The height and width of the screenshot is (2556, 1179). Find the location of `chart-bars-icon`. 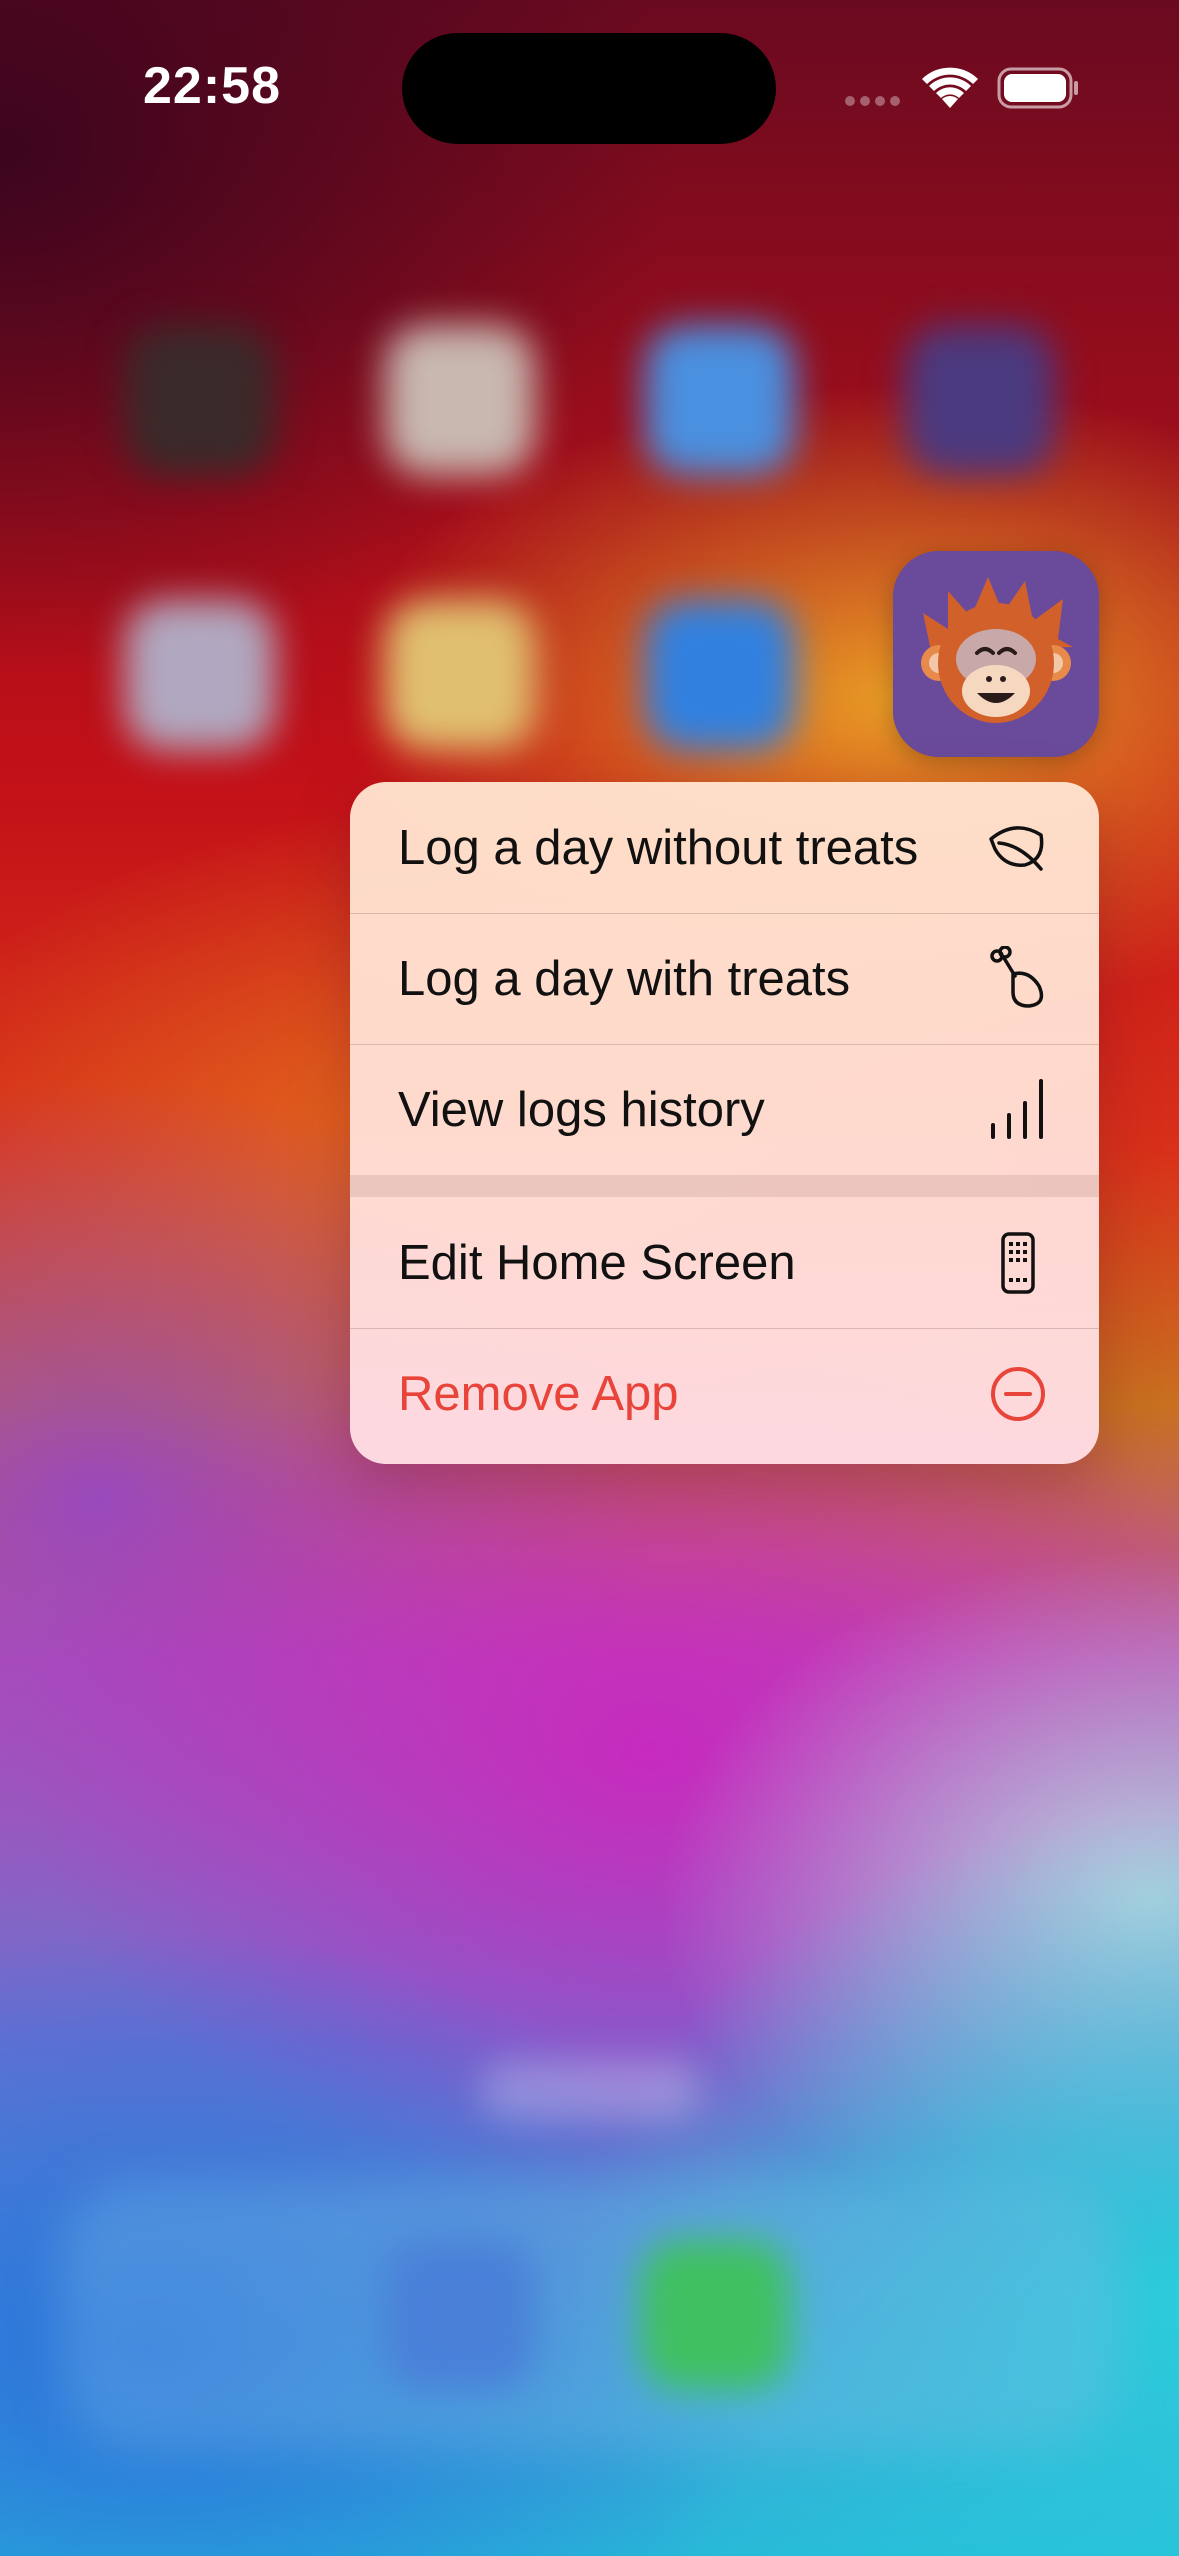

chart-bars-icon is located at coordinates (1018, 1110).